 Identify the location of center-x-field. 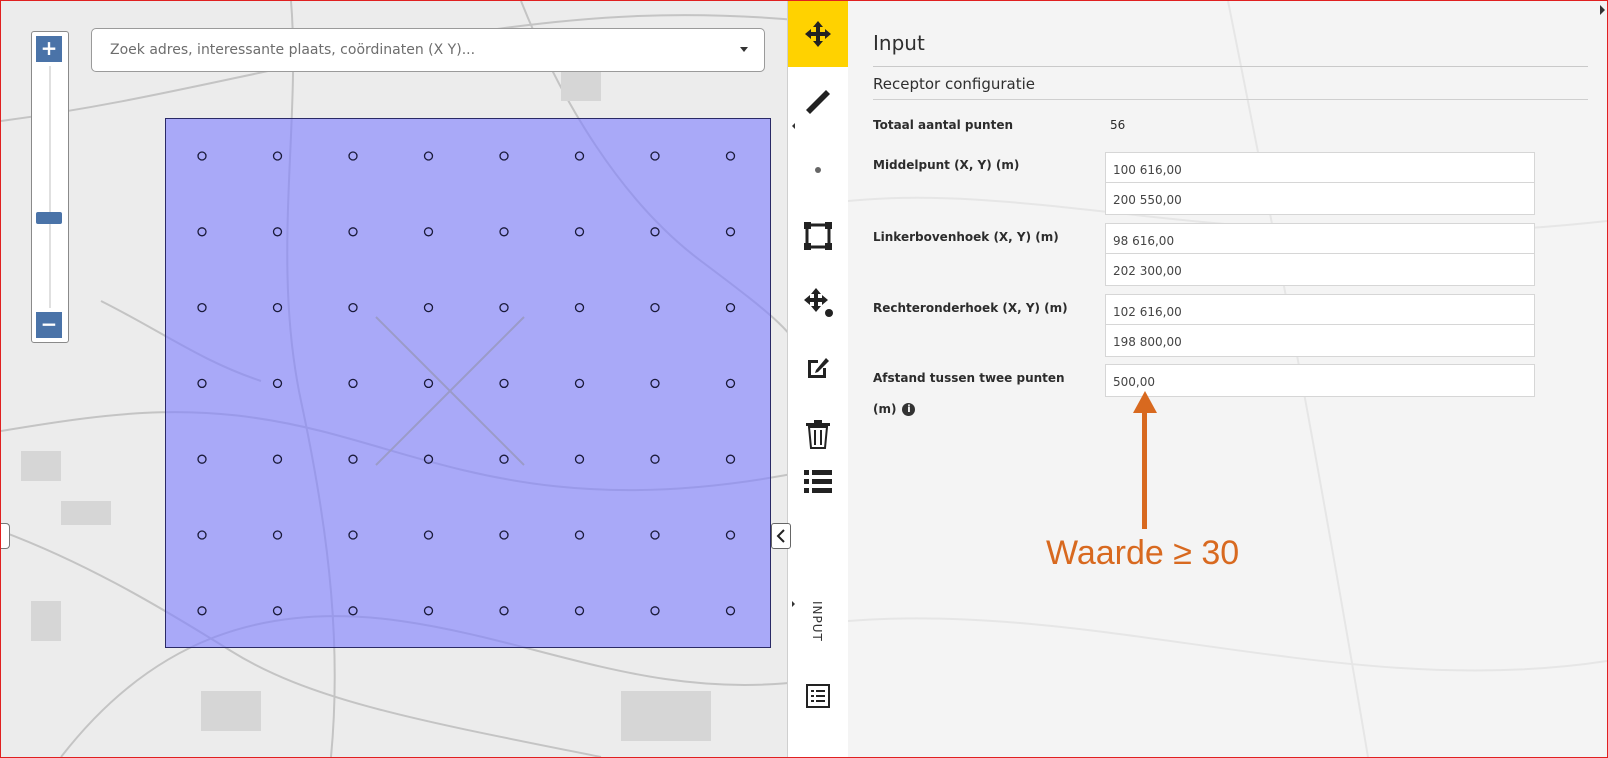
(1320, 169).